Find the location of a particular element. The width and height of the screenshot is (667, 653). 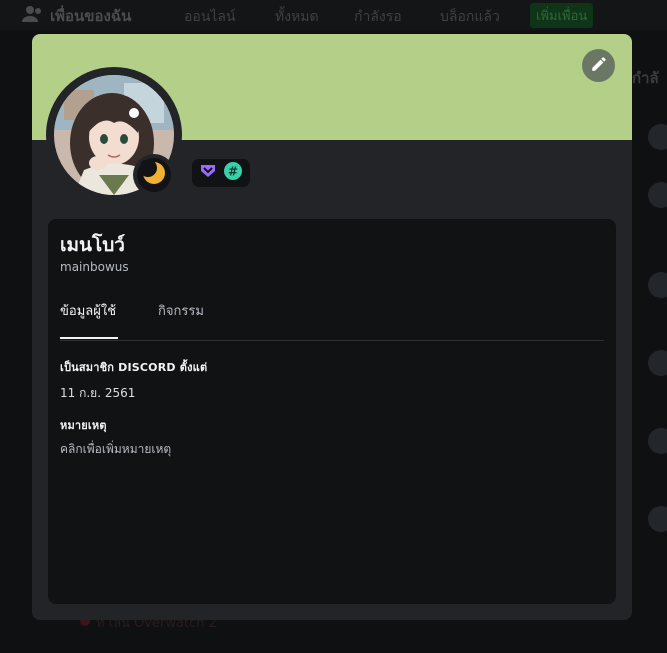

tab-divider is located at coordinates (332, 340).